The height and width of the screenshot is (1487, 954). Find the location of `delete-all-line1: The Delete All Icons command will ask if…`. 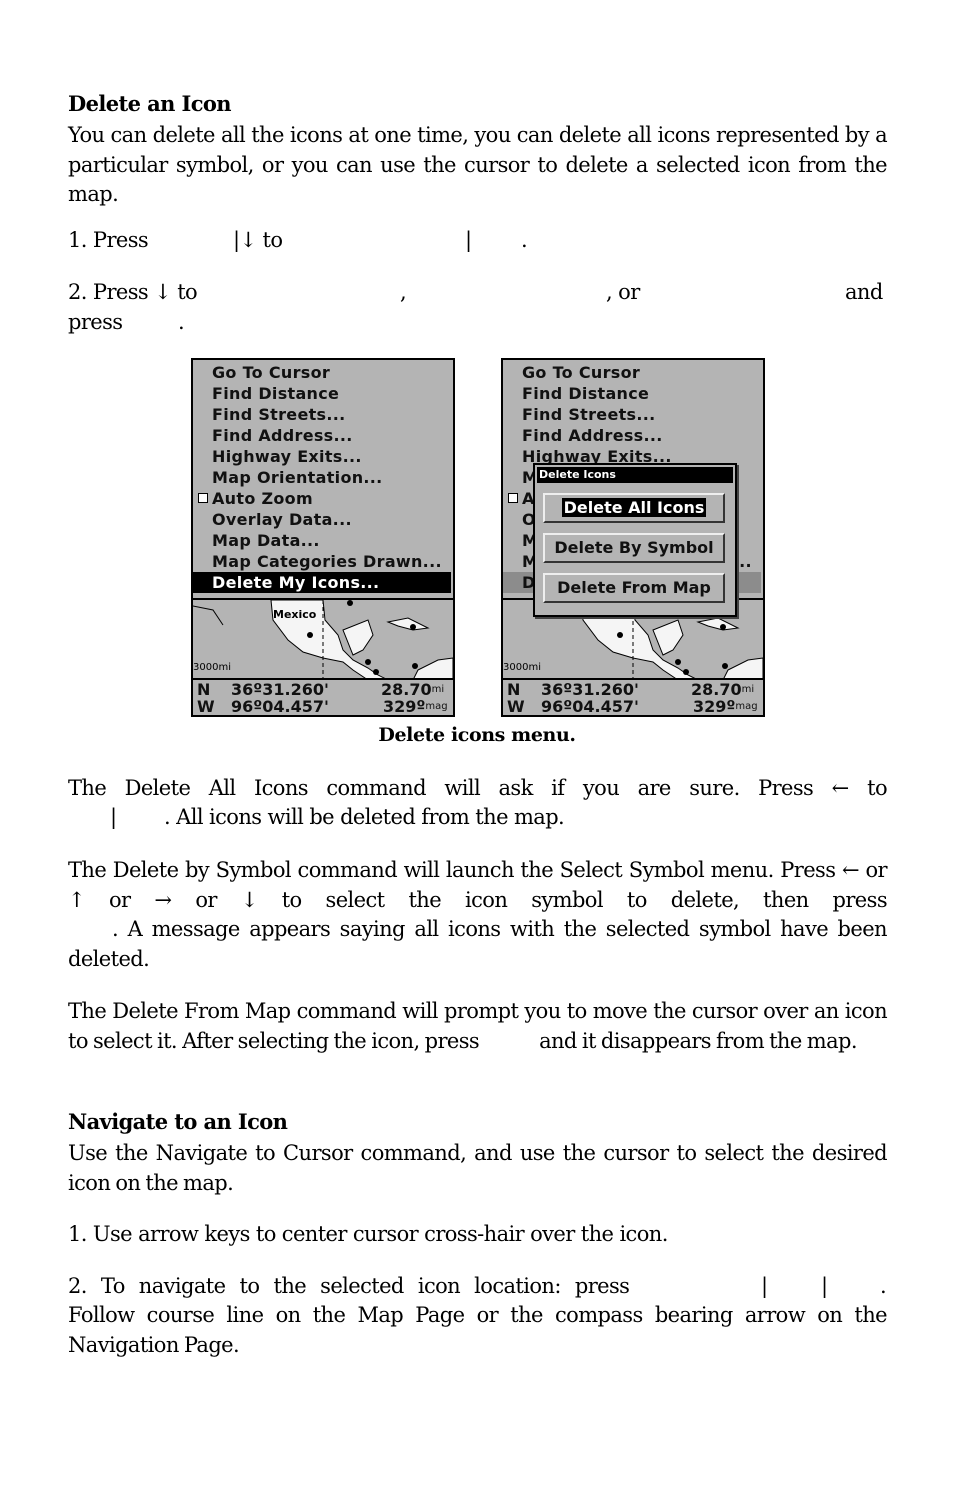

delete-all-line1: The Delete All Icons command will ask if… is located at coordinates (478, 788).